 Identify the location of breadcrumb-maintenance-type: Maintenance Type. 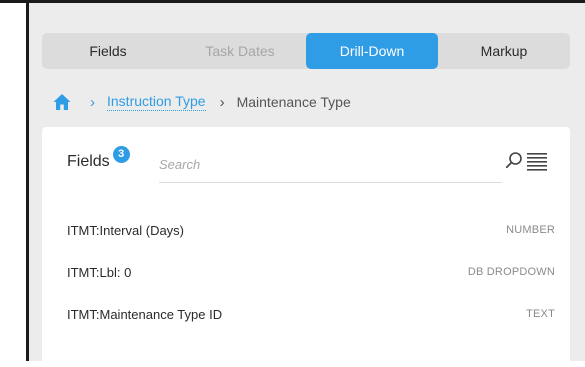
(293, 102).